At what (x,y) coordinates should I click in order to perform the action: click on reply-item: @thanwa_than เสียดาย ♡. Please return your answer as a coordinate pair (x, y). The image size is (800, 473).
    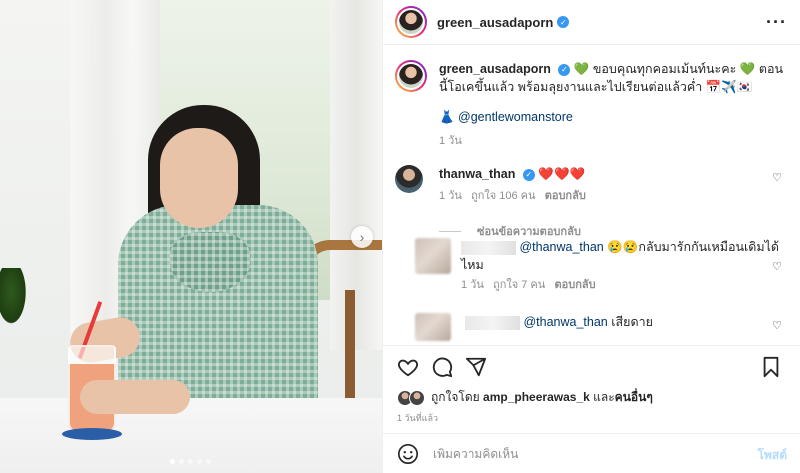
    Looking at the image, I should click on (592, 327).